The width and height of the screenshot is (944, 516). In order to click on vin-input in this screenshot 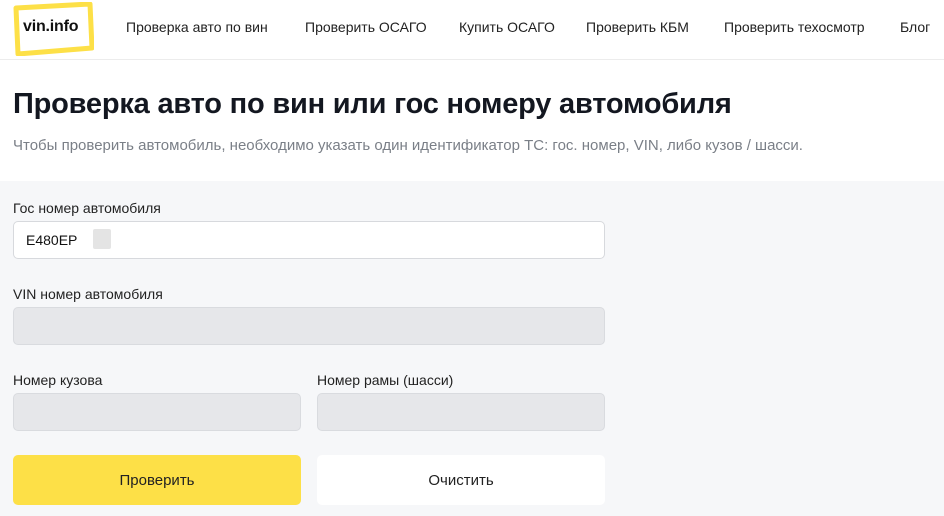, I will do `click(309, 326)`.